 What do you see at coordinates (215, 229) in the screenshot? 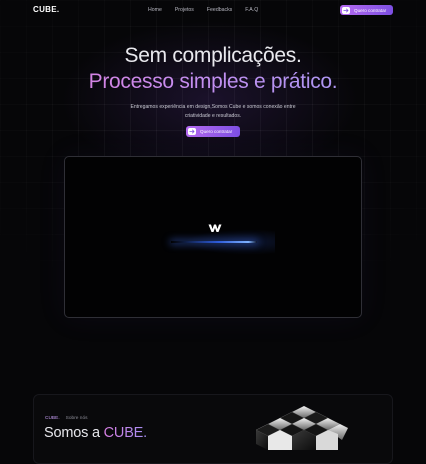
I see `webflow-w-icon` at bounding box center [215, 229].